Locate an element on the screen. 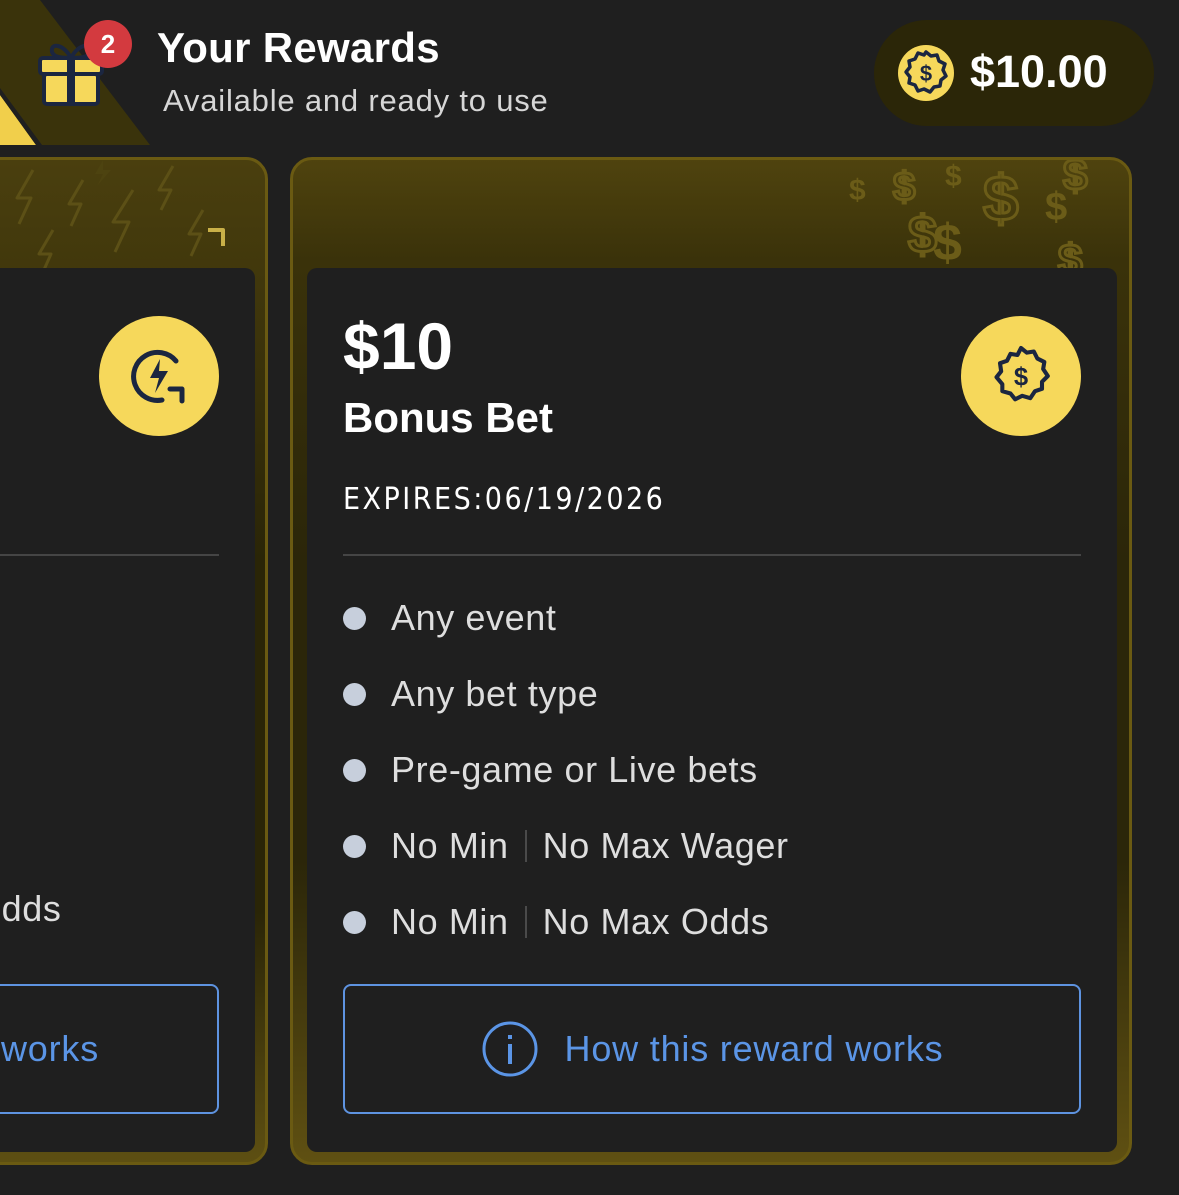  info-icon is located at coordinates (510, 1049).